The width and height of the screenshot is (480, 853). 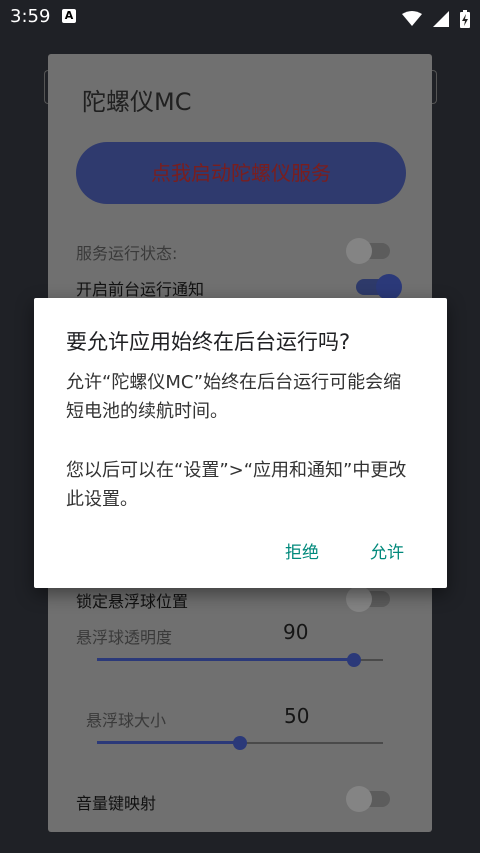 I want to click on dialog-title: 要允许应用始终在后台运行吗?, so click(x=208, y=342).